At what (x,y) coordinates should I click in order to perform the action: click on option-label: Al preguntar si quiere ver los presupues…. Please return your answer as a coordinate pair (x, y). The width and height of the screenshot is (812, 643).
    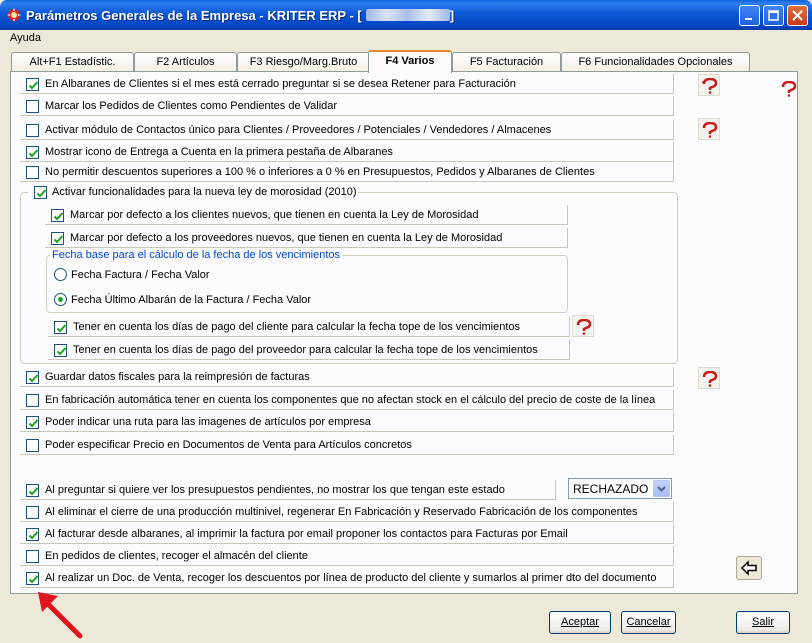
    Looking at the image, I should click on (275, 490).